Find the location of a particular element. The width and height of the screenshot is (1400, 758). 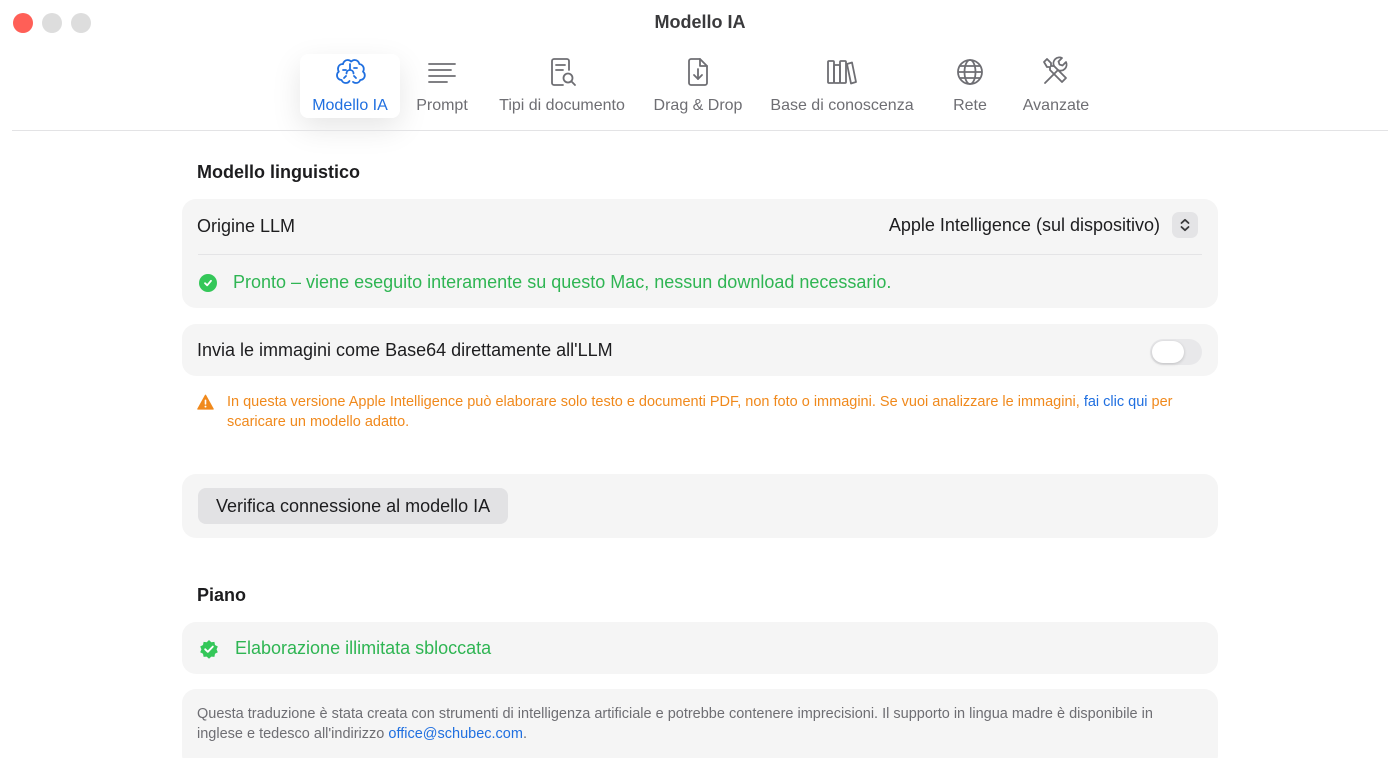

row-divider is located at coordinates (700, 254).